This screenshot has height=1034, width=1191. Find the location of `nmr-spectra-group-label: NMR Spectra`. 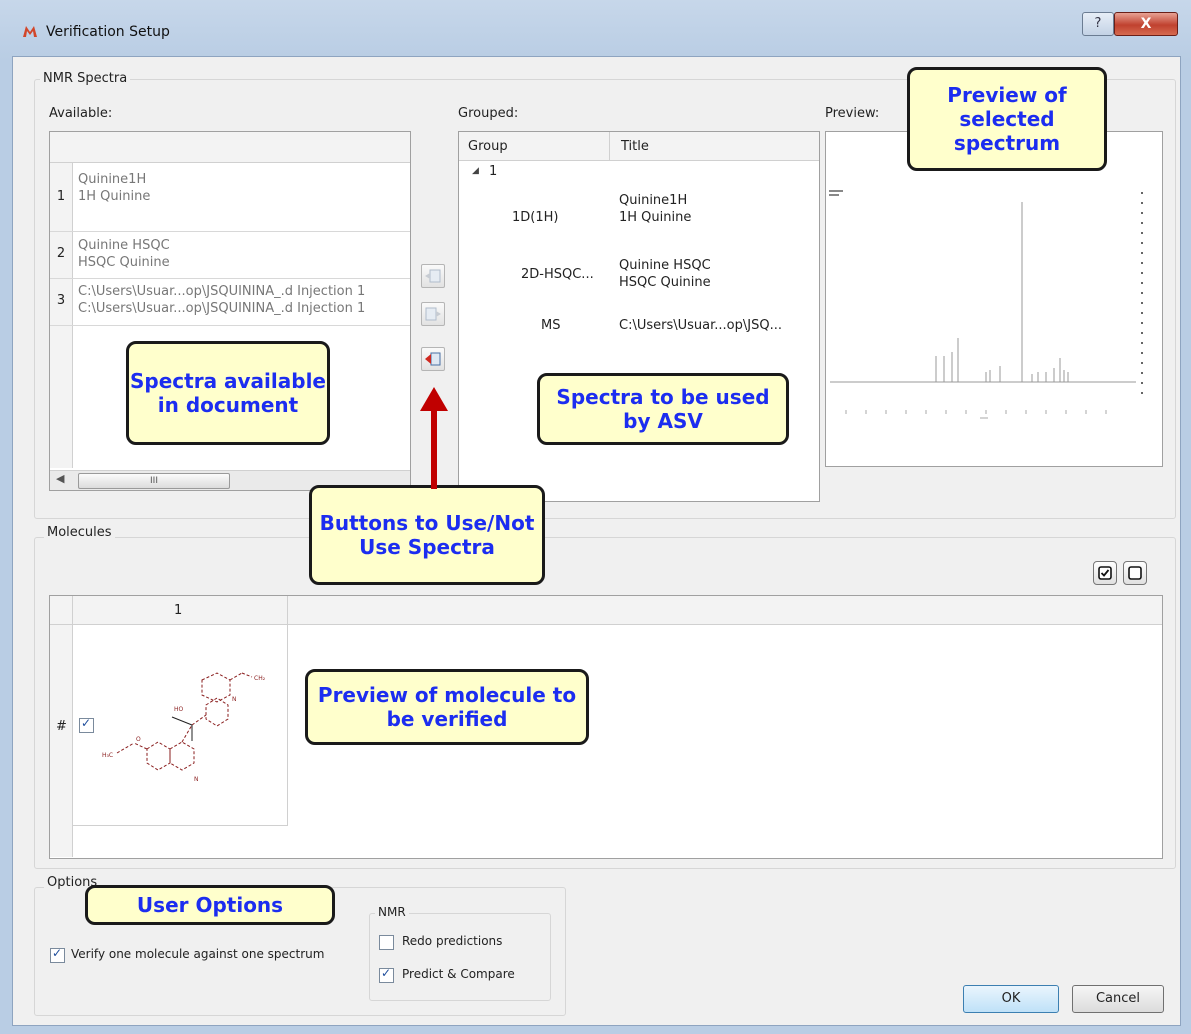

nmr-spectra-group-label: NMR Spectra is located at coordinates (85, 78).